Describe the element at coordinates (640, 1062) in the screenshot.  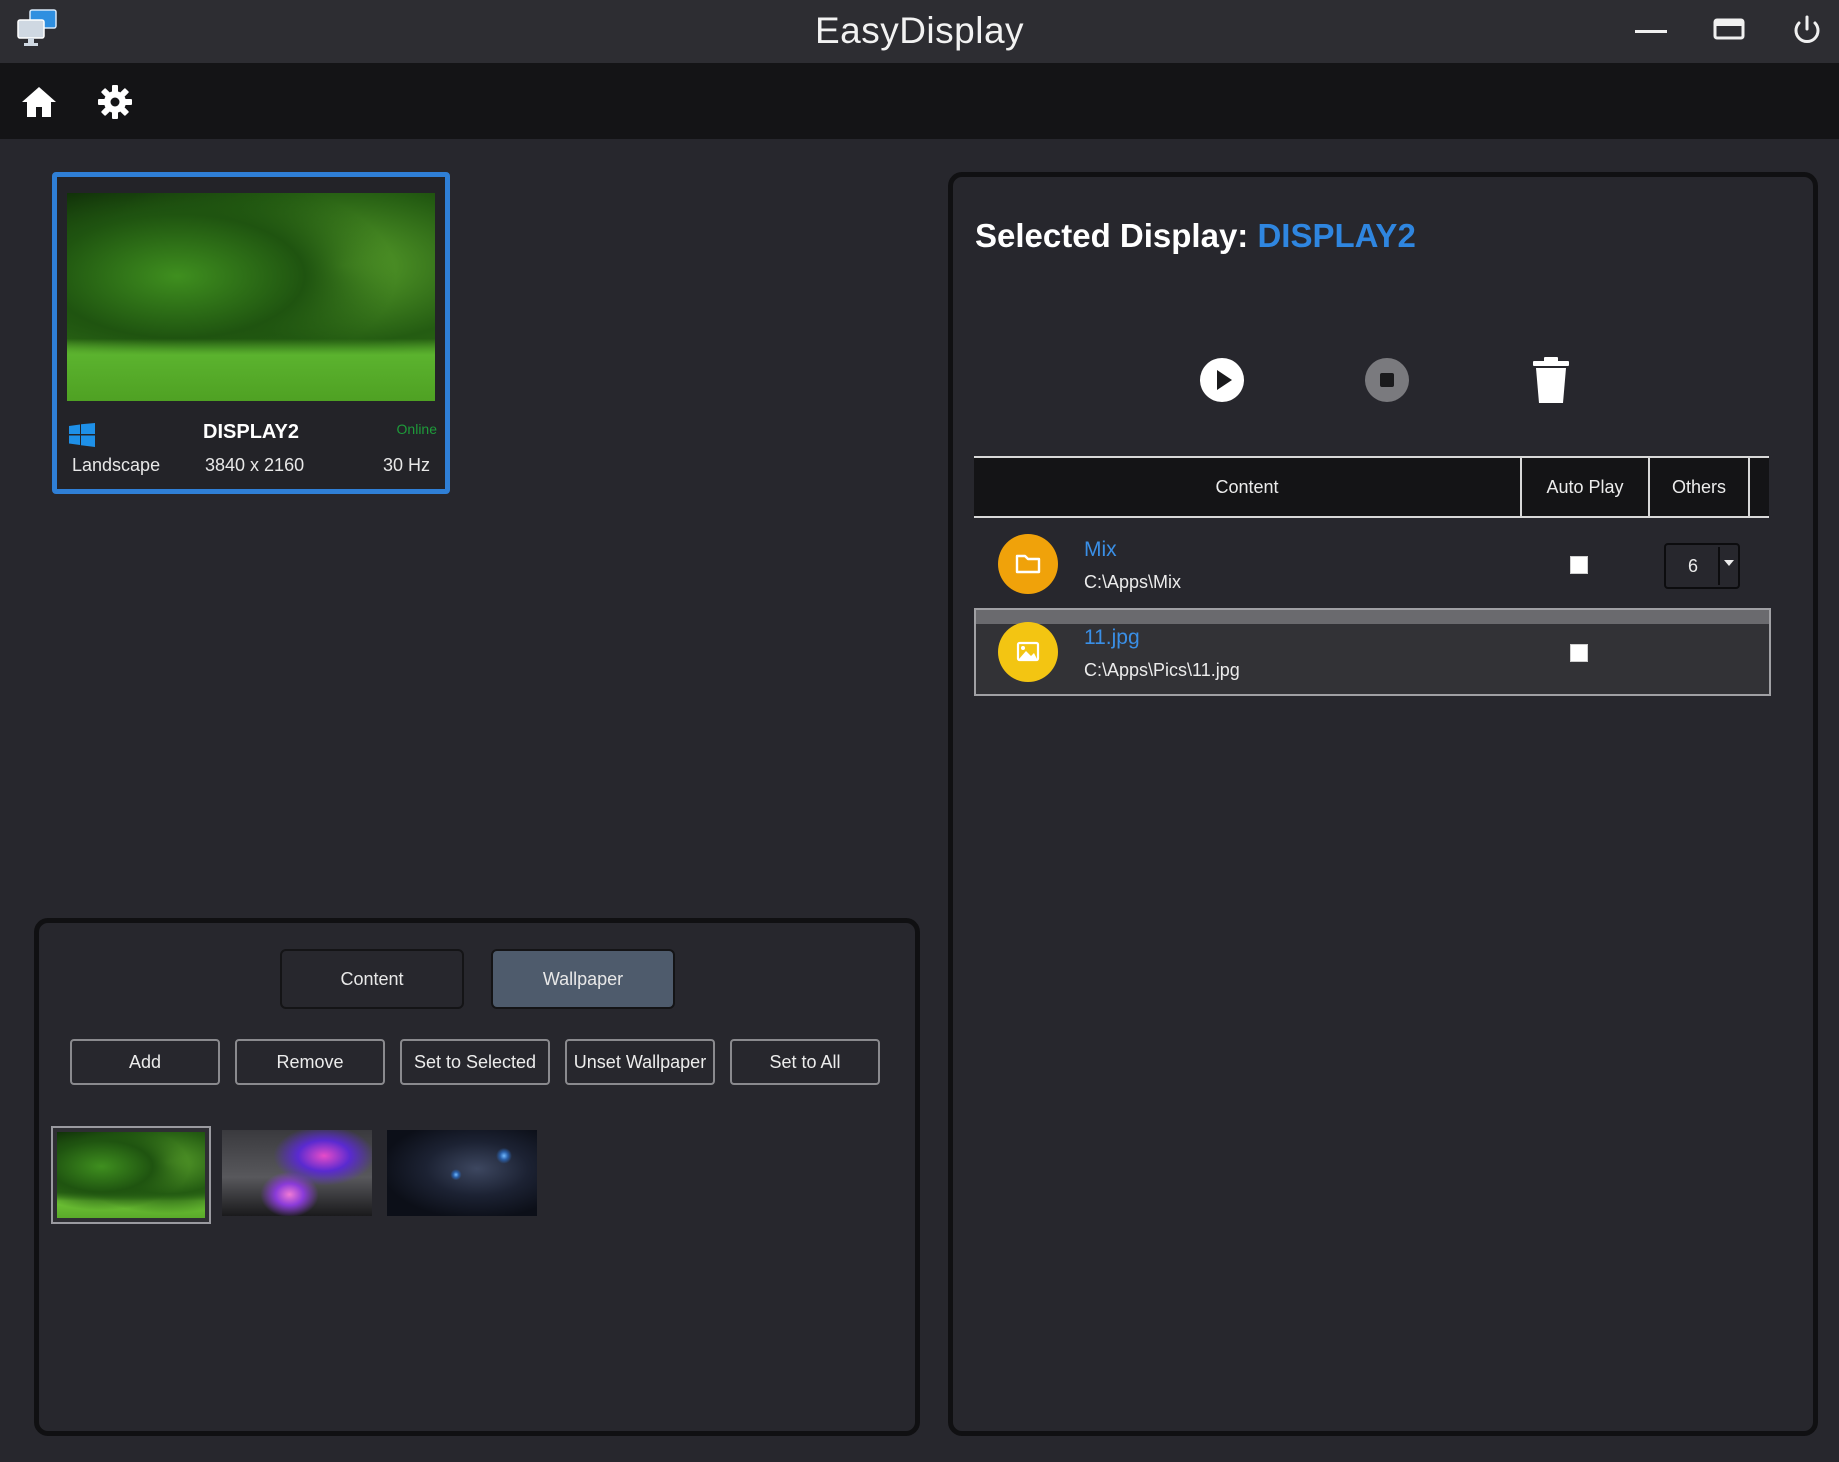
I see `unset-wallpaper-button: Unset Wallpaper` at that location.